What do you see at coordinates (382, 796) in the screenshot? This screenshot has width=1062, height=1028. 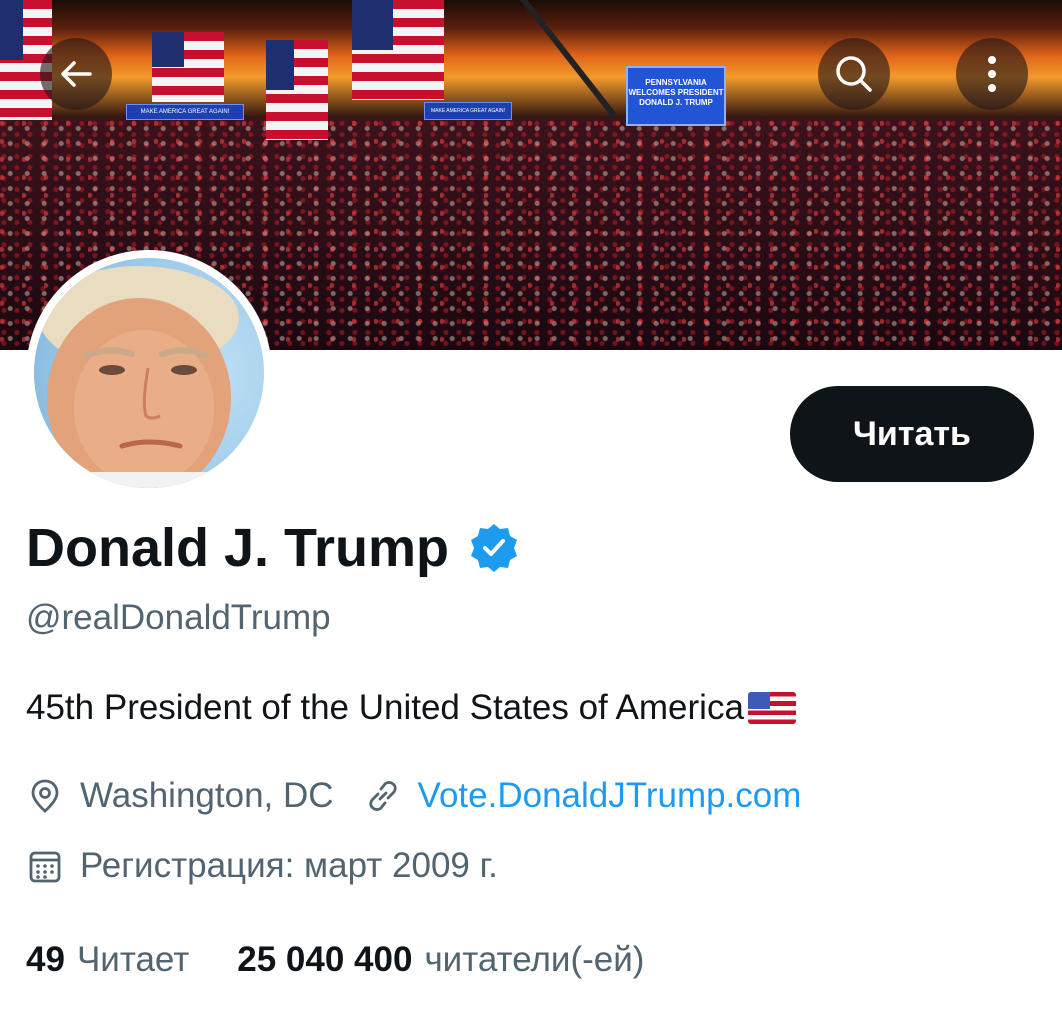 I see `link-icon` at bounding box center [382, 796].